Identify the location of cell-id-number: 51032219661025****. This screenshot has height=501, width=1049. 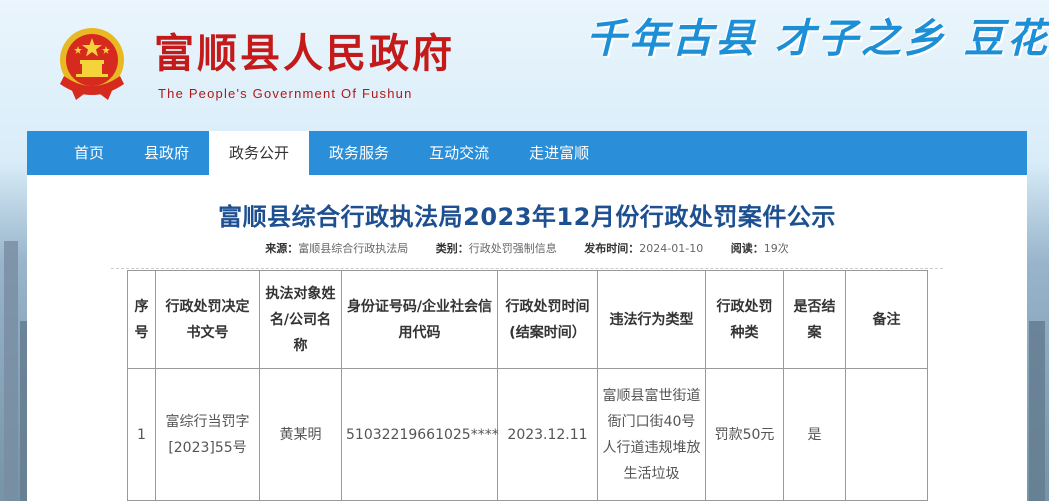
(420, 434).